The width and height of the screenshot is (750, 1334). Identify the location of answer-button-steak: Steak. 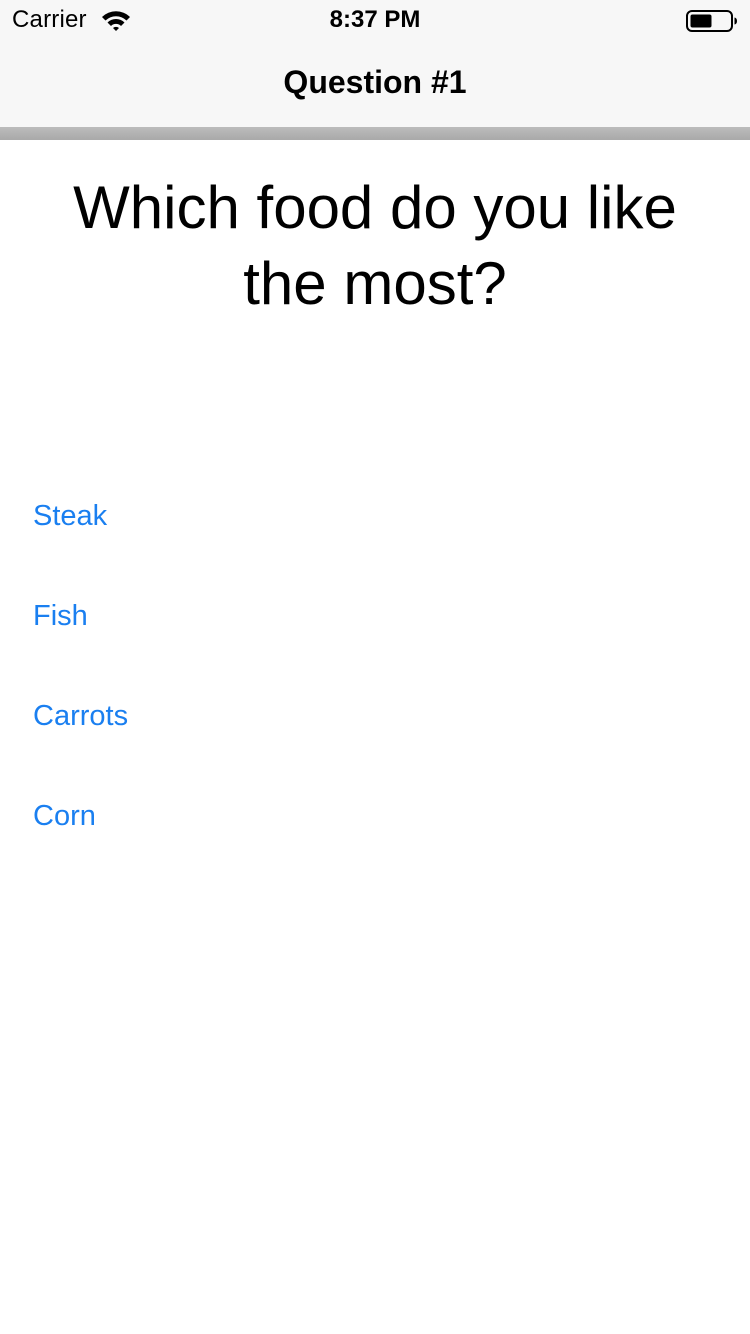
(70, 516).